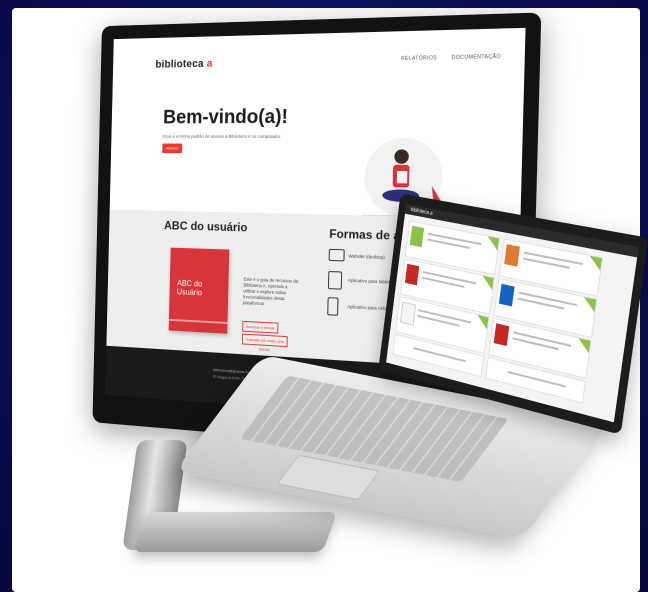 This screenshot has height=592, width=648. Describe the element at coordinates (225, 117) in the screenshot. I see `hero-title: Bem-vindo(a)!` at that location.